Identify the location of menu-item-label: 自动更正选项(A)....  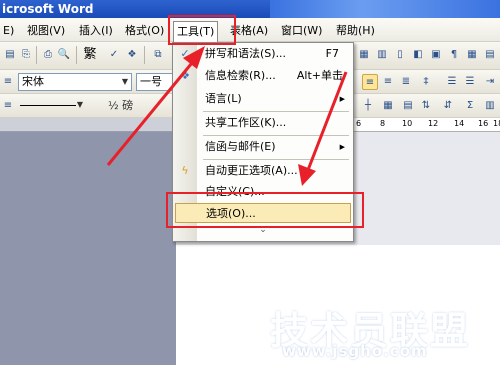
(251, 170).